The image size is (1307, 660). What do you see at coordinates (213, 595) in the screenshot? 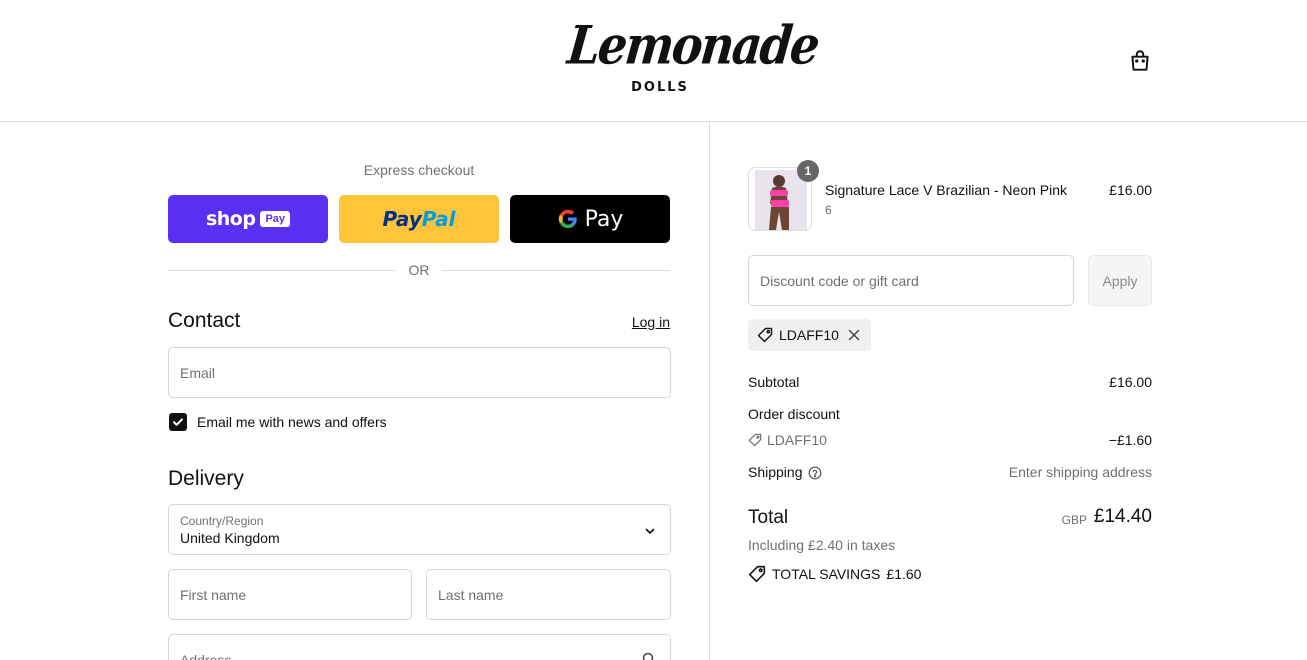
I see `first-name-placeholder: First name` at bounding box center [213, 595].